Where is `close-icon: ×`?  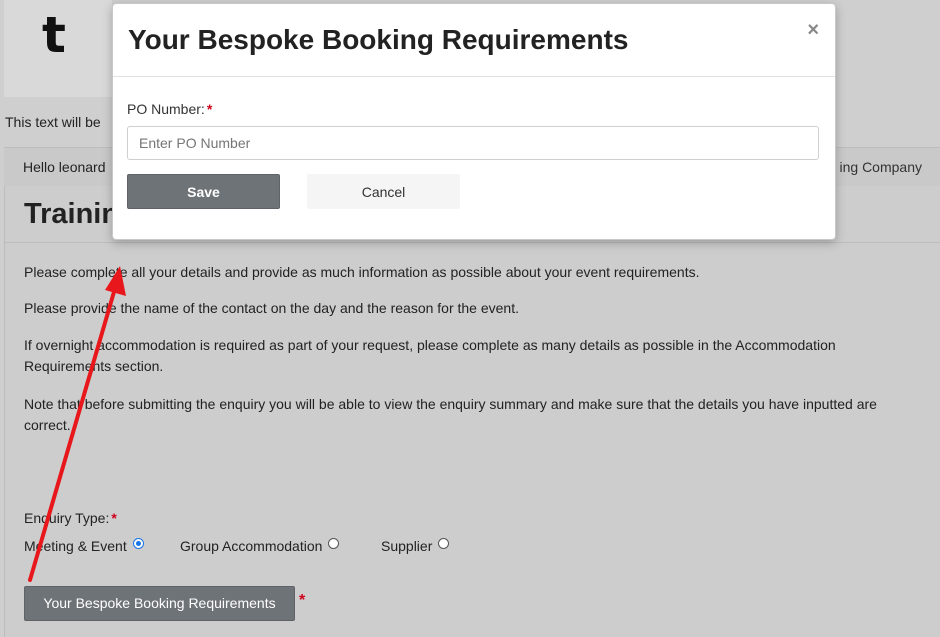
close-icon: × is located at coordinates (813, 30).